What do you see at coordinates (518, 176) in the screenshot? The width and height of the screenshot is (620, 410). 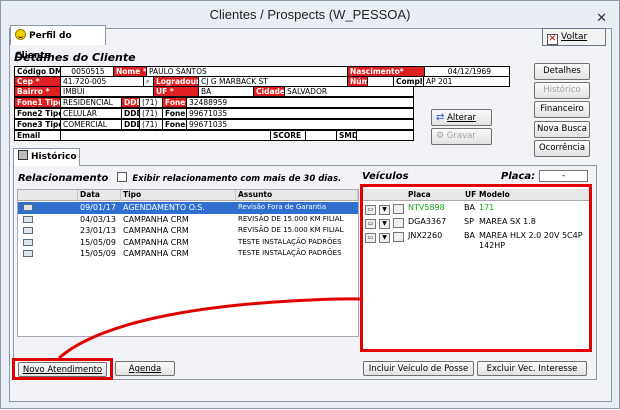 I see `placa-label: Placa:` at bounding box center [518, 176].